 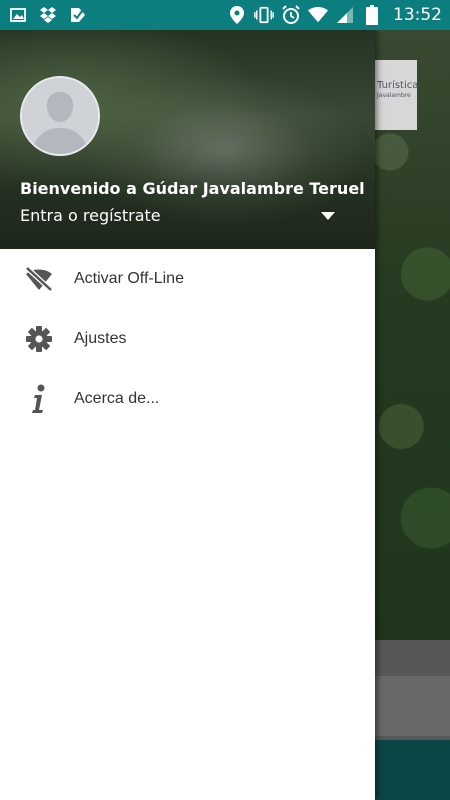 I want to click on settings-gear-icon, so click(x=39, y=339).